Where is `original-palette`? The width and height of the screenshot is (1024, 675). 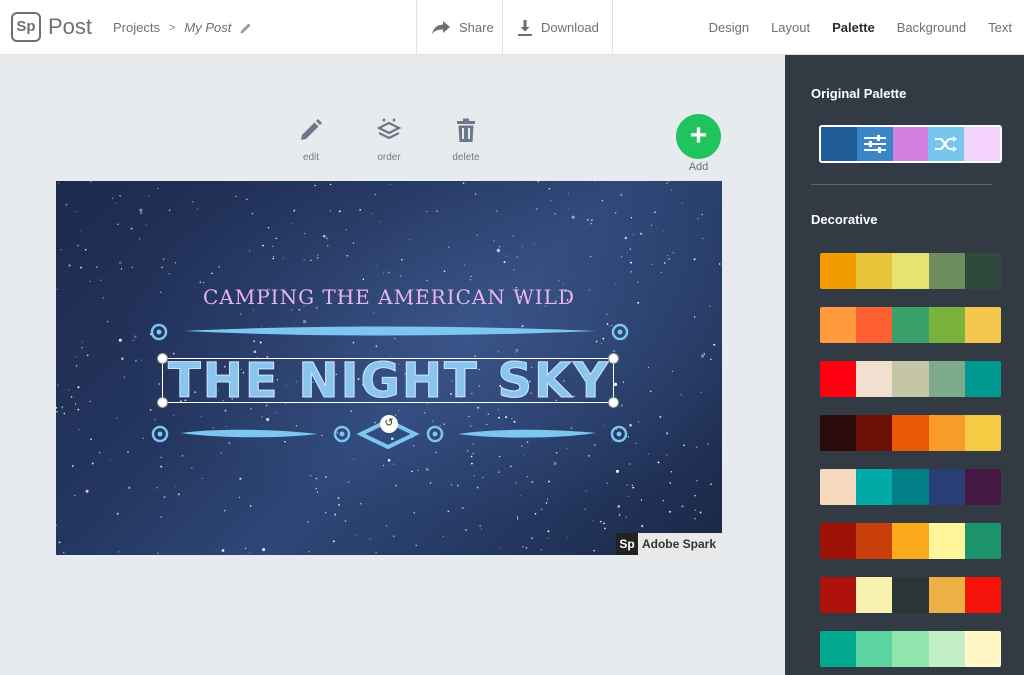 original-palette is located at coordinates (910, 144).